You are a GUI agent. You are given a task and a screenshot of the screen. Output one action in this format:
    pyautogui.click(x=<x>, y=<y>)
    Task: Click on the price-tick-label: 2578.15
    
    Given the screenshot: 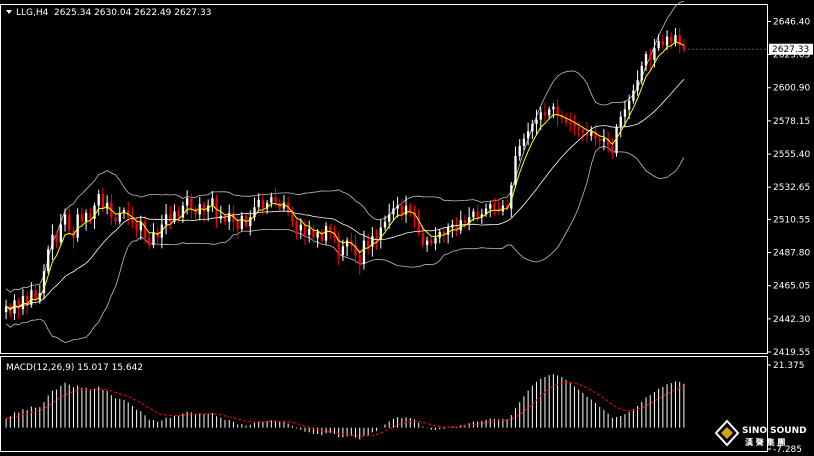 What is the action you would take?
    pyautogui.click(x=791, y=122)
    